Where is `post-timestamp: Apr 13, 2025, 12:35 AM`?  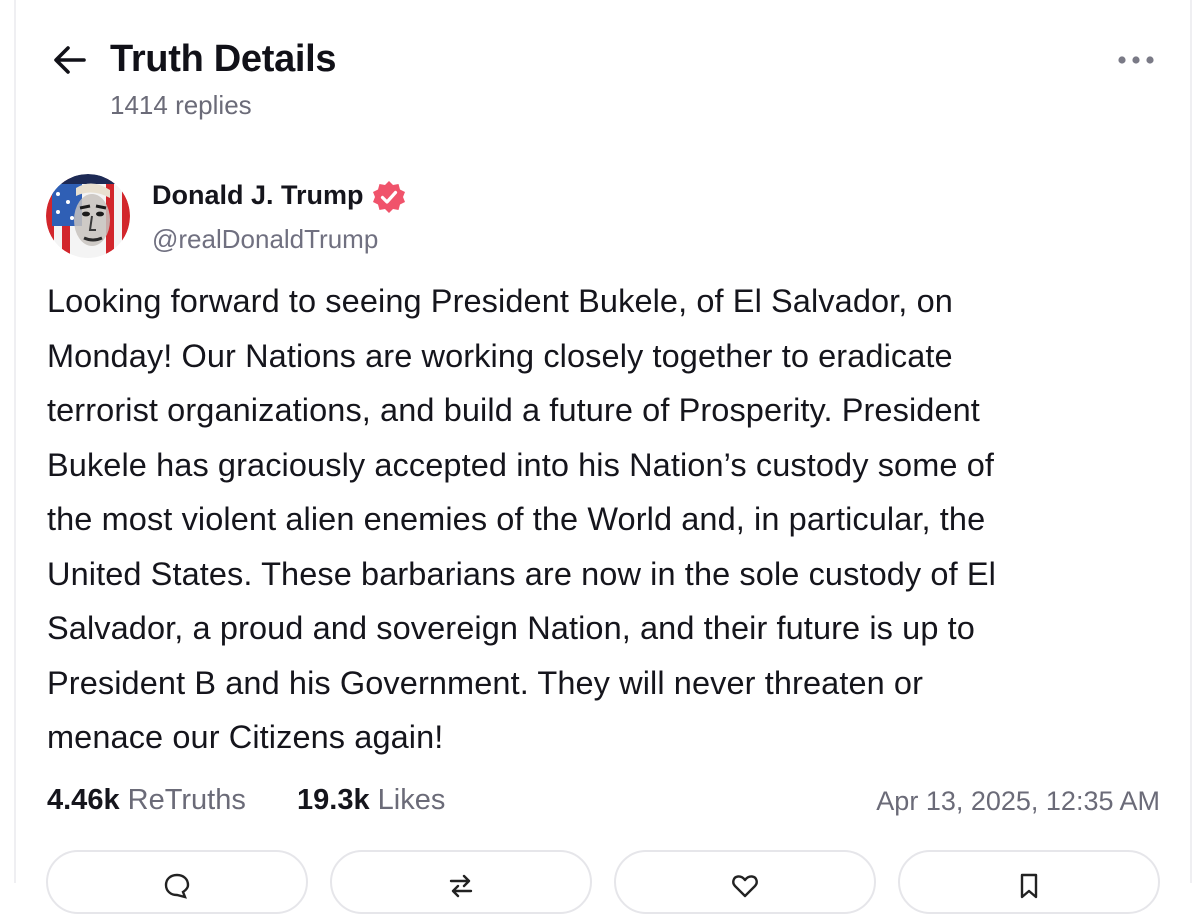
post-timestamp: Apr 13, 2025, 12:35 AM is located at coordinates (1018, 801).